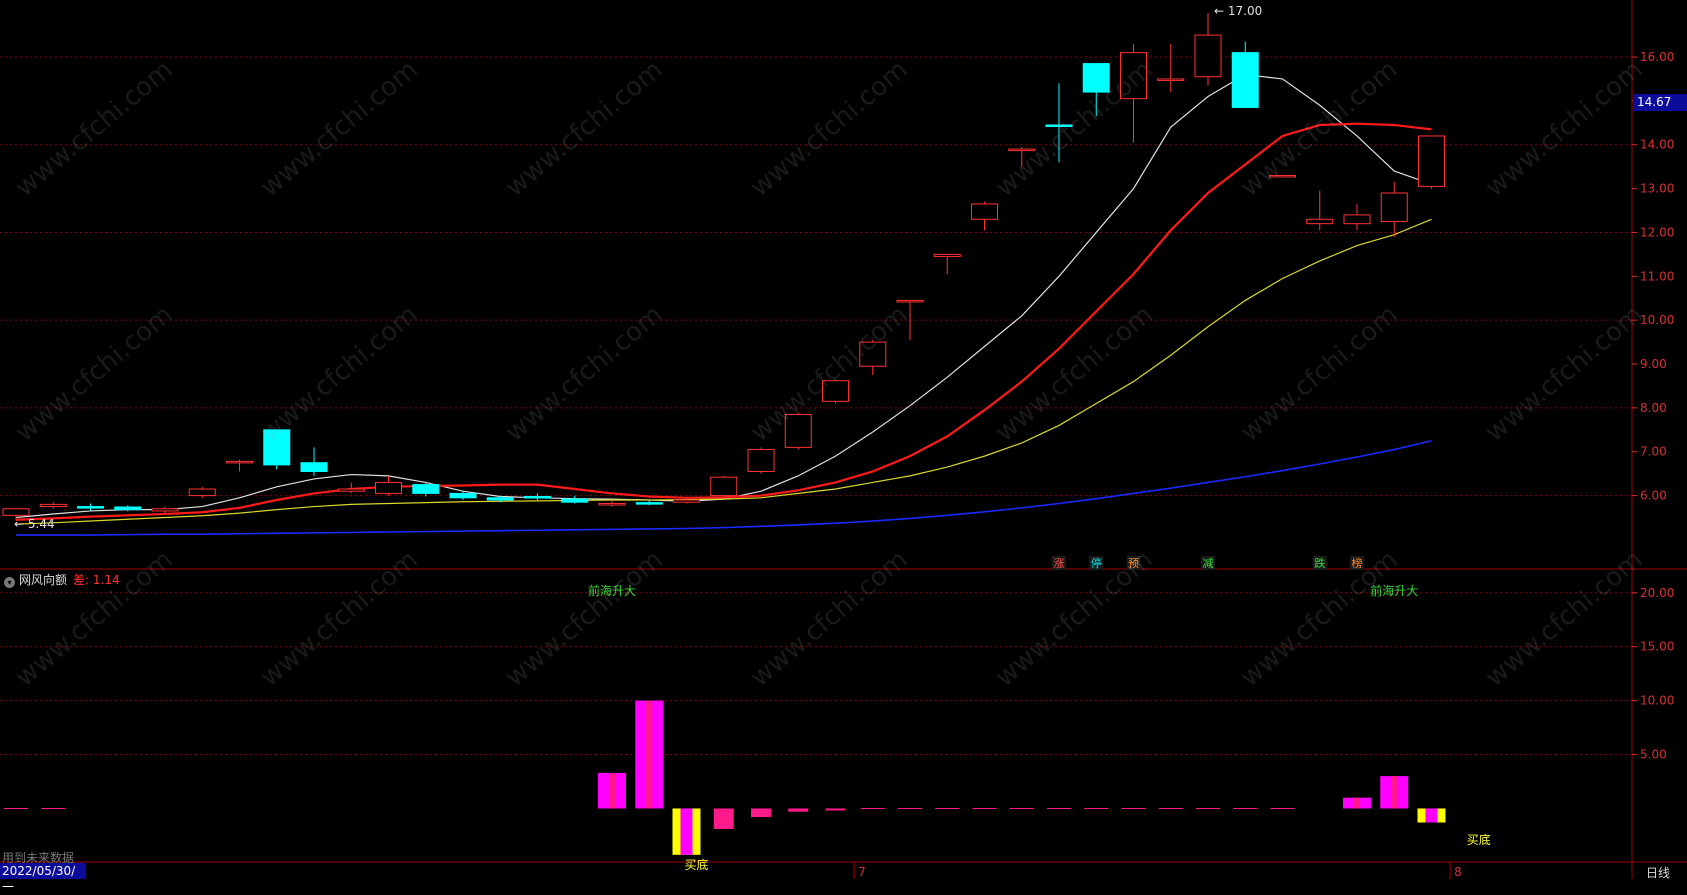  I want to click on signal-label: 涨, so click(1059, 563).